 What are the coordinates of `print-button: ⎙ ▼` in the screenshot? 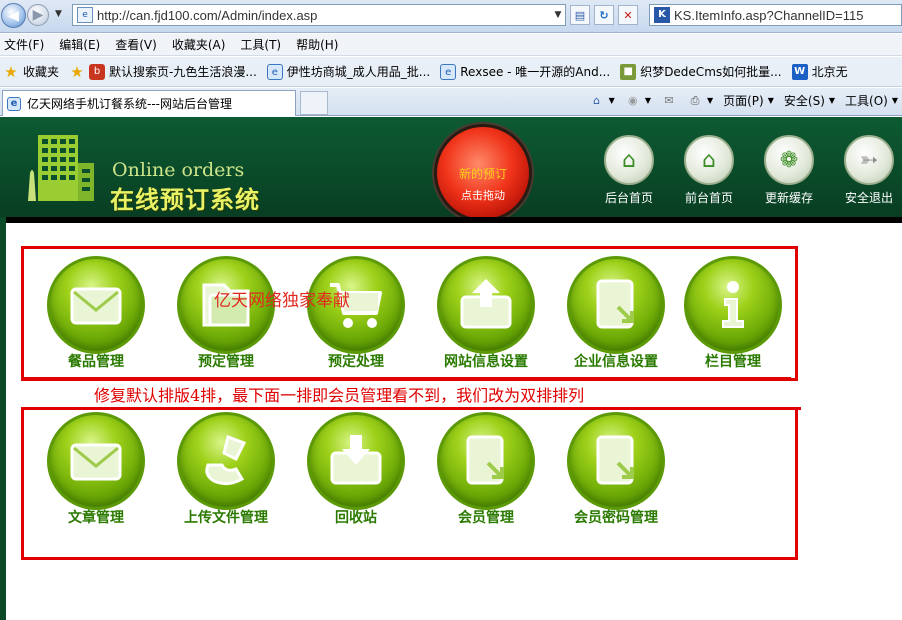 It's located at (700, 101).